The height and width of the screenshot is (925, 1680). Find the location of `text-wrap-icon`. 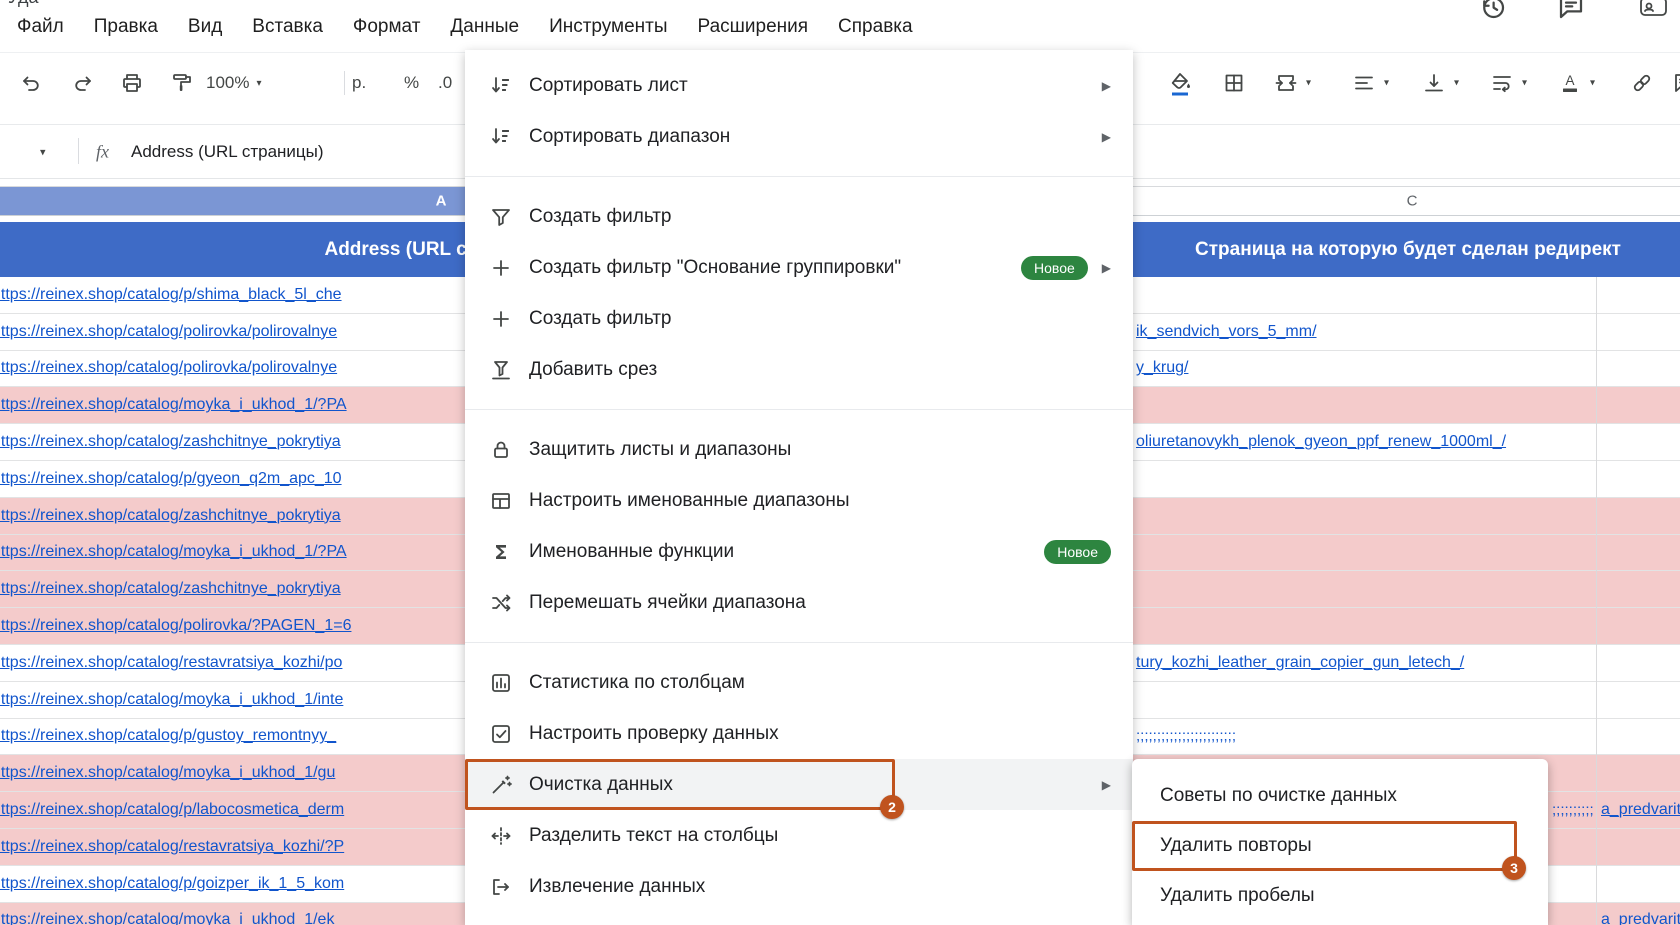

text-wrap-icon is located at coordinates (1502, 83).